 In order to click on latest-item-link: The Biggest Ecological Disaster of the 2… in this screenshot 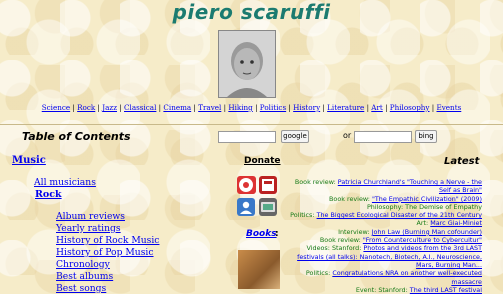, I will do `click(399, 215)`.